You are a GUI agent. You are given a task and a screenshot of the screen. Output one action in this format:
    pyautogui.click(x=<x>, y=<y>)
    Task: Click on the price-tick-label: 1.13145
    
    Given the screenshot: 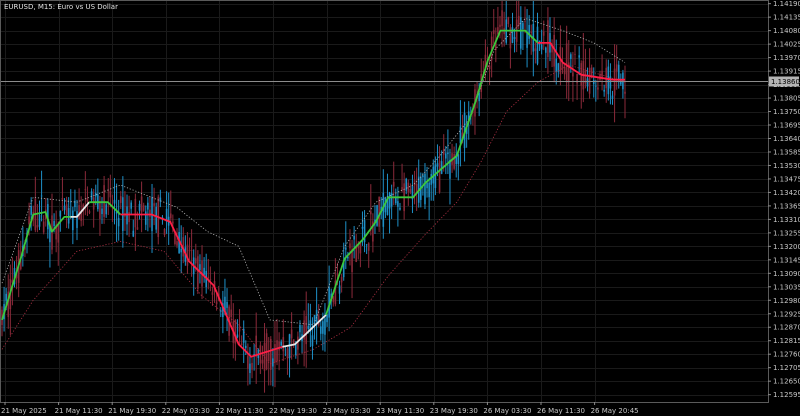 What is the action you would take?
    pyautogui.click(x=786, y=260)
    